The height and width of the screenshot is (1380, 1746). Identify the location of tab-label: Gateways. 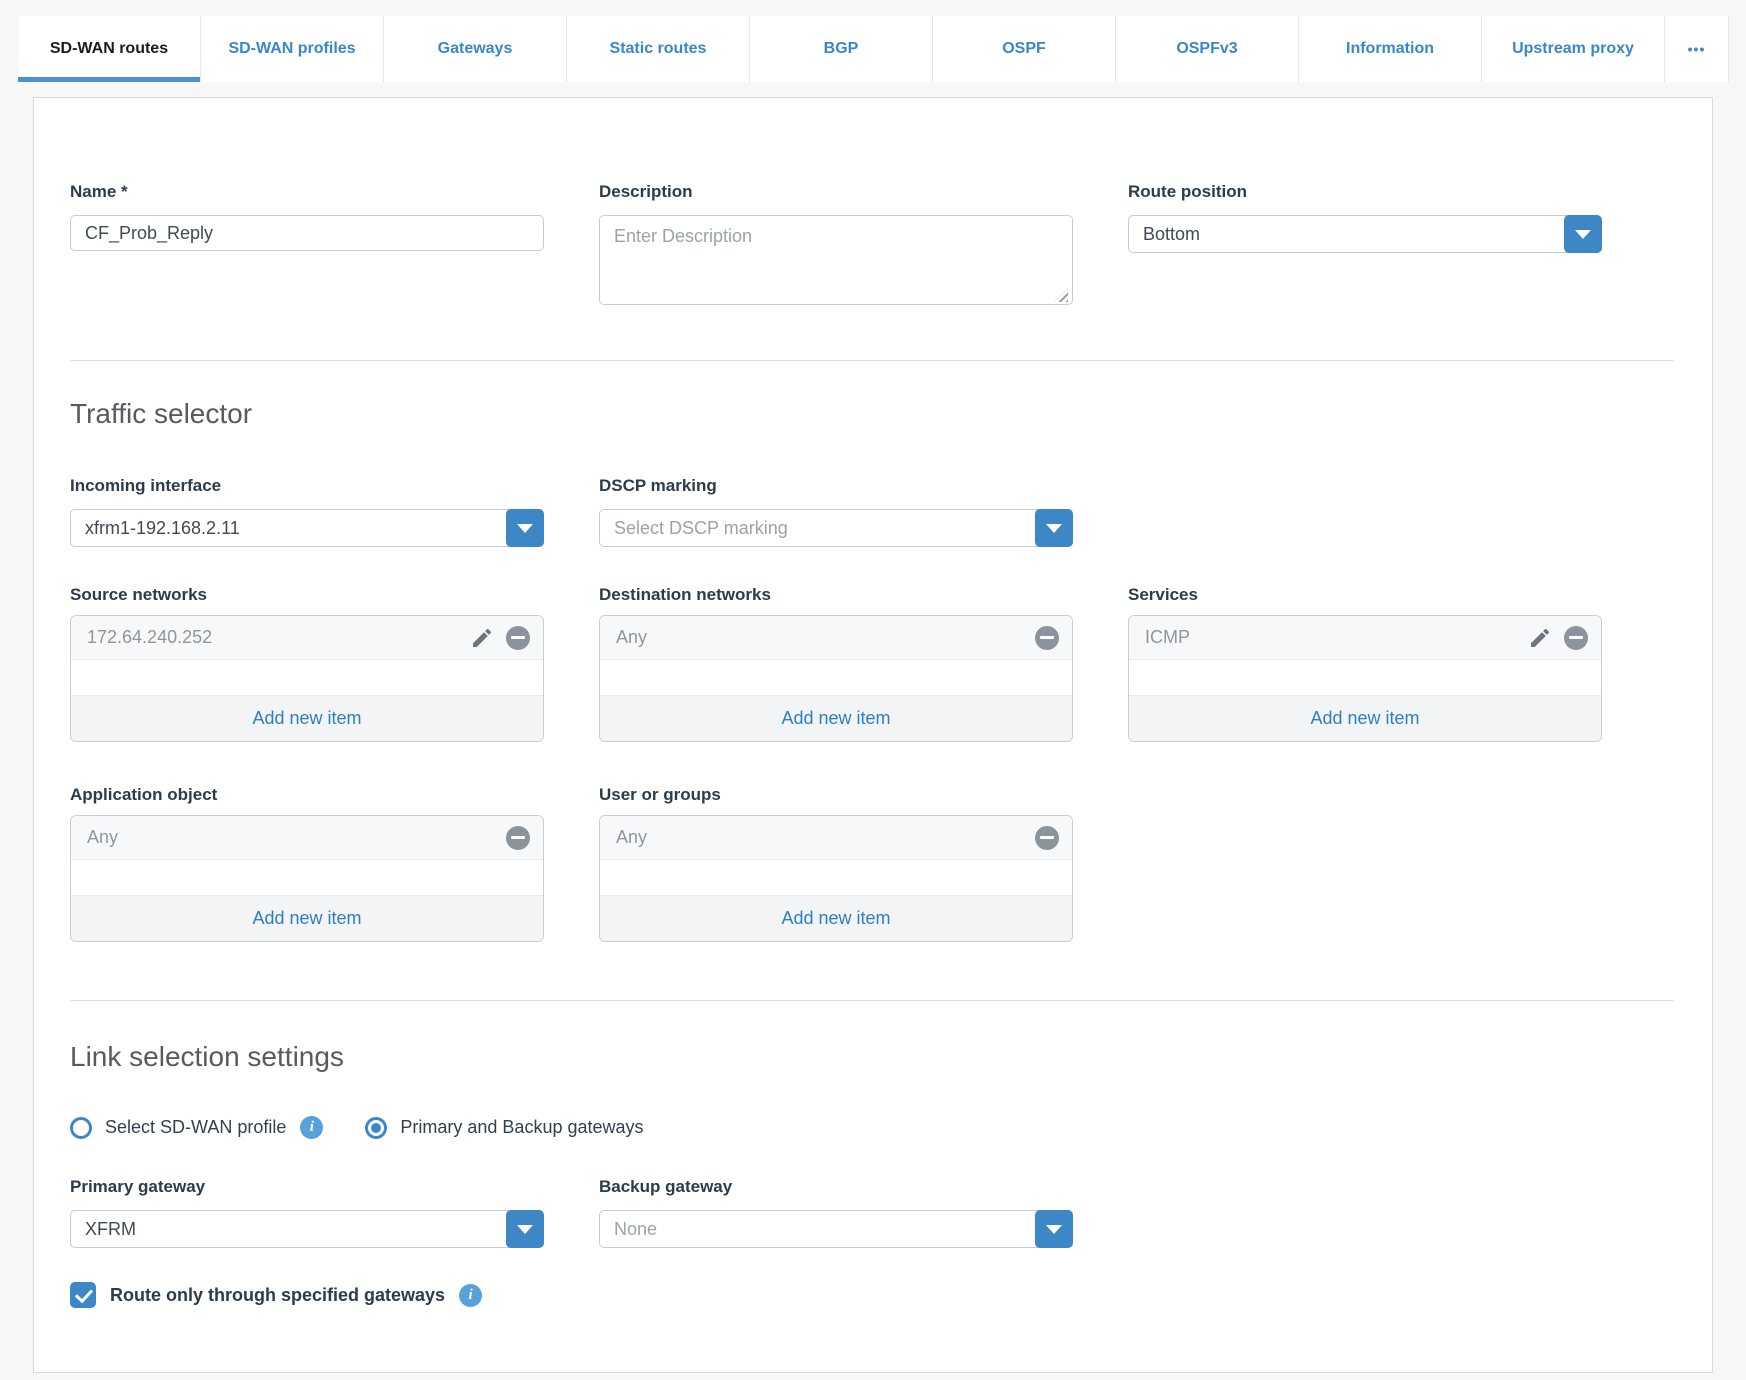
(475, 48).